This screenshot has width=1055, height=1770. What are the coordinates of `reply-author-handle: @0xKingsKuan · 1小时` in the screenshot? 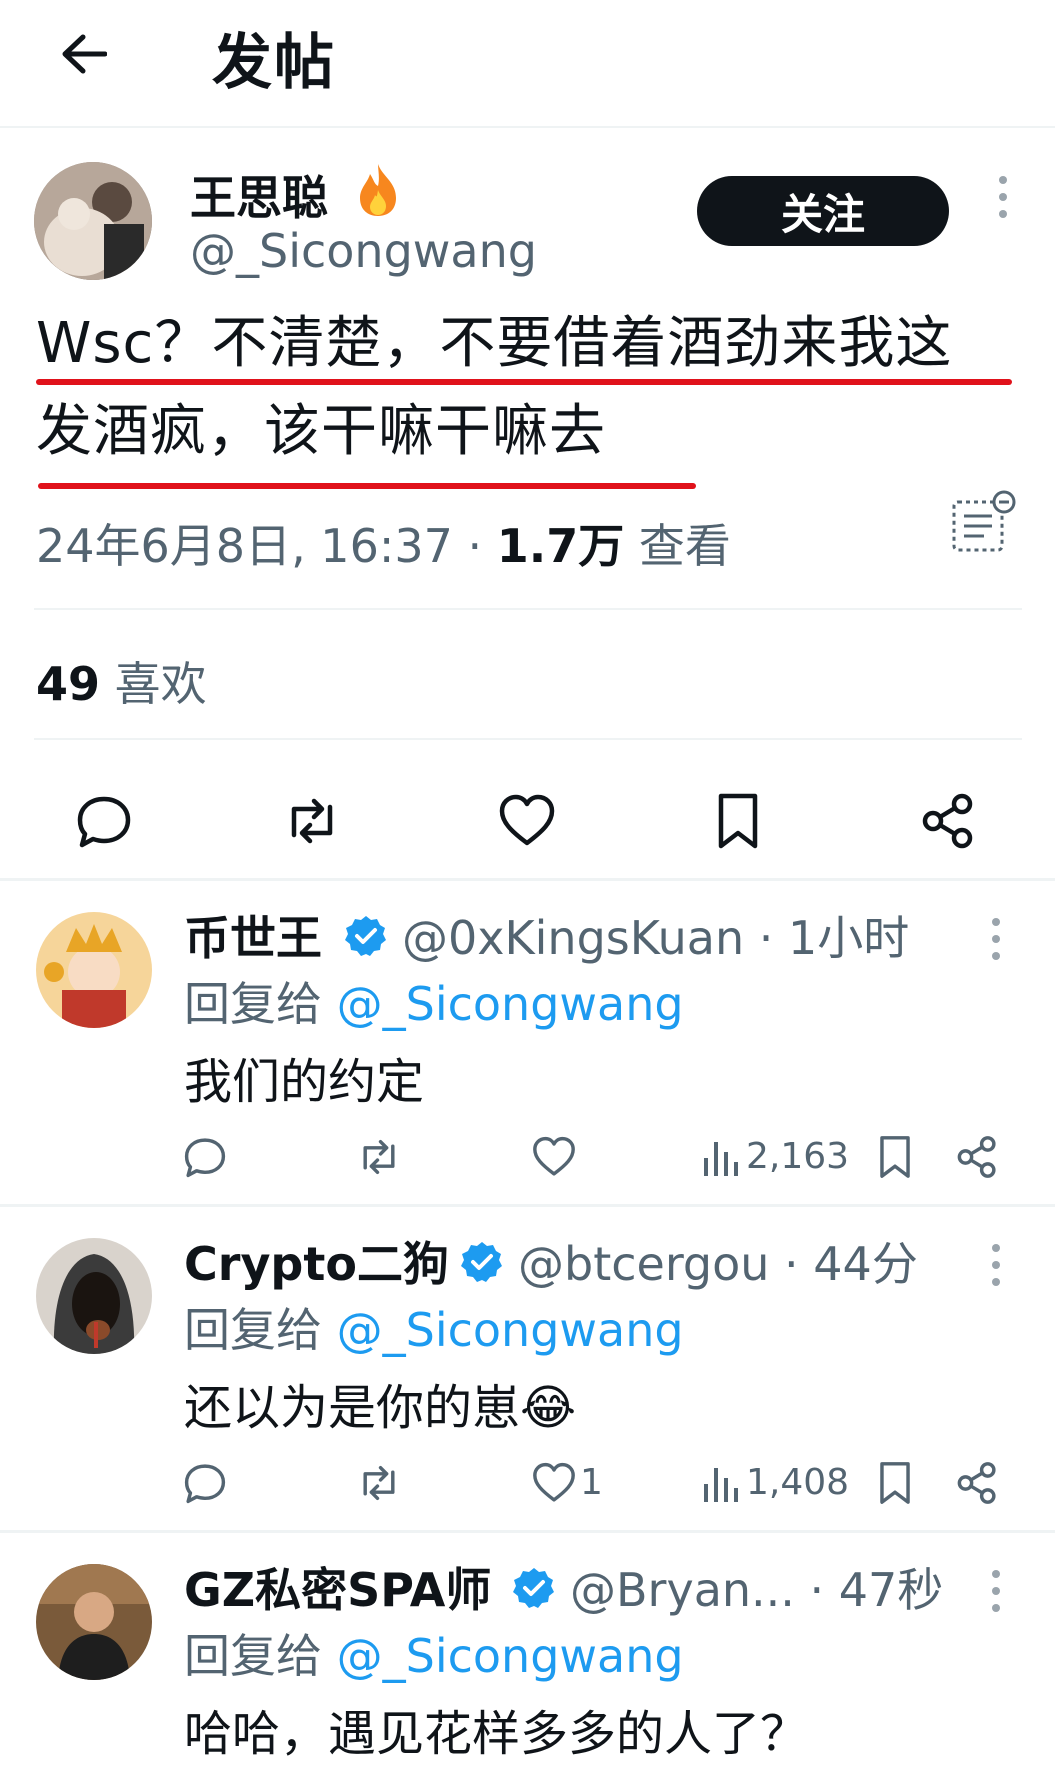 It's located at (655, 935).